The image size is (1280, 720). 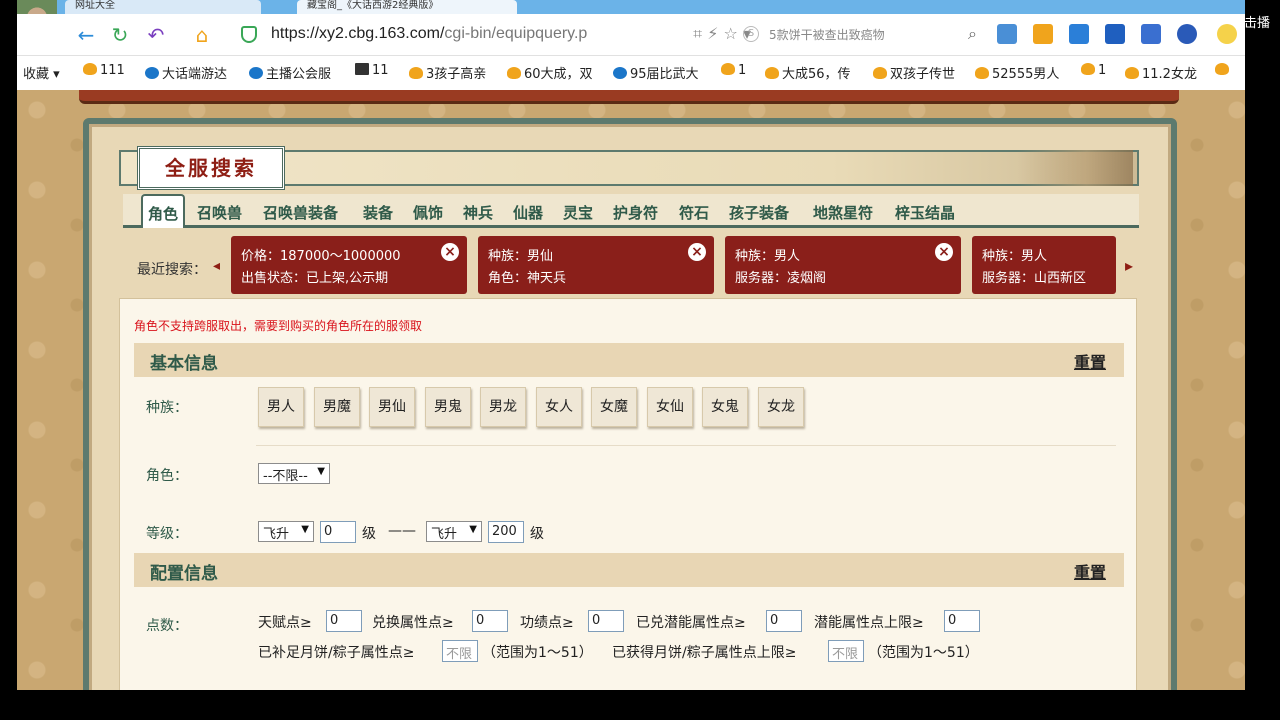 What do you see at coordinates (1090, 361) in the screenshot?
I see `reset-basic-button: 重置` at bounding box center [1090, 361].